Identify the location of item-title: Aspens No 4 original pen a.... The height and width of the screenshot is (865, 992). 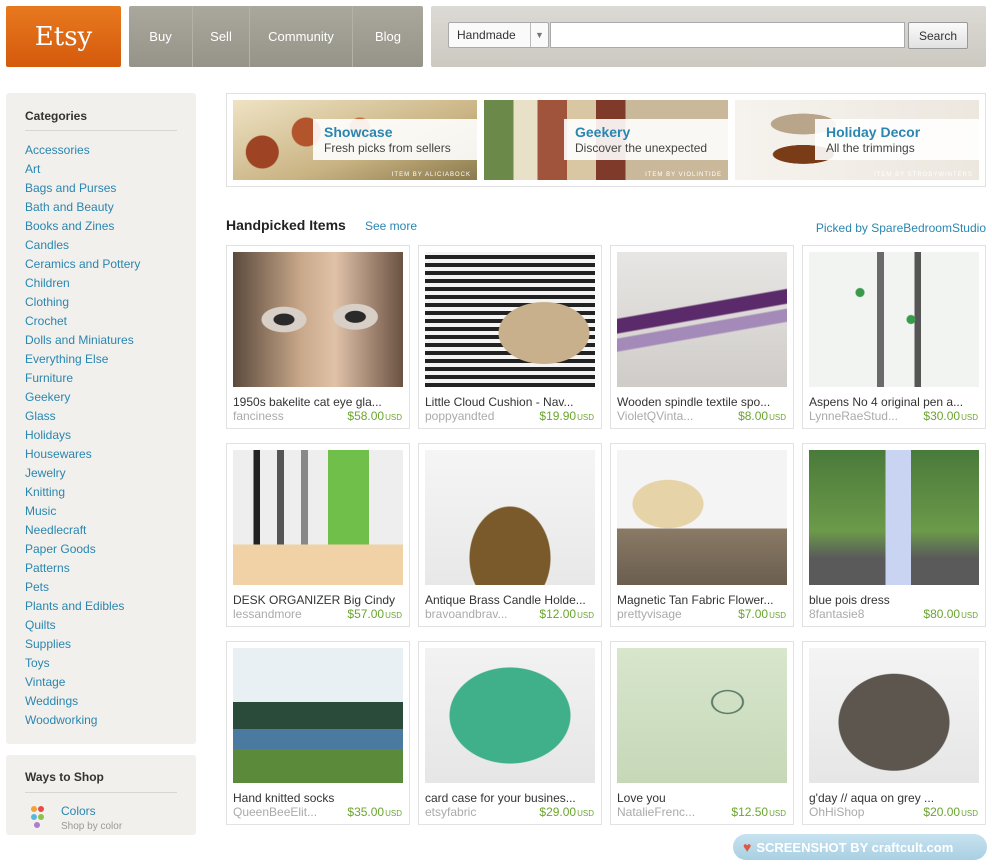
(895, 402).